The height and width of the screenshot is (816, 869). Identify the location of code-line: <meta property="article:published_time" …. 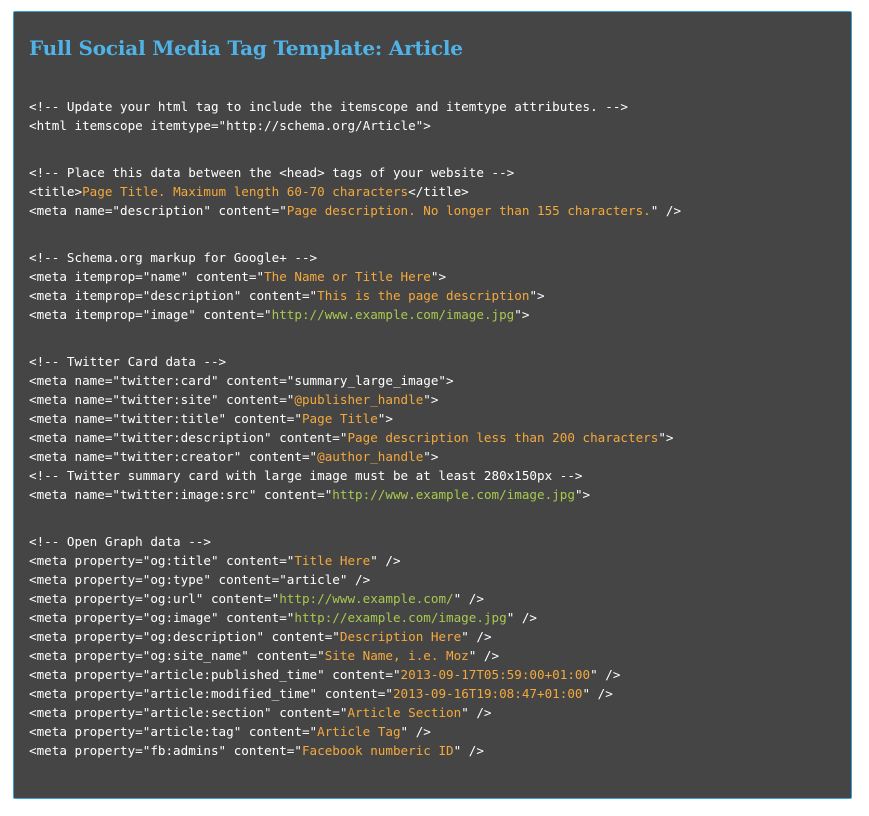
(355, 674).